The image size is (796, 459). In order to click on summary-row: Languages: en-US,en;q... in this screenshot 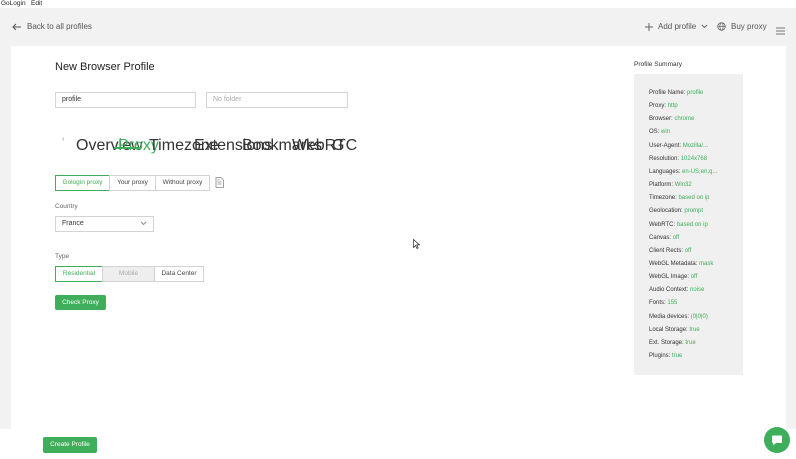, I will do `click(683, 172)`.